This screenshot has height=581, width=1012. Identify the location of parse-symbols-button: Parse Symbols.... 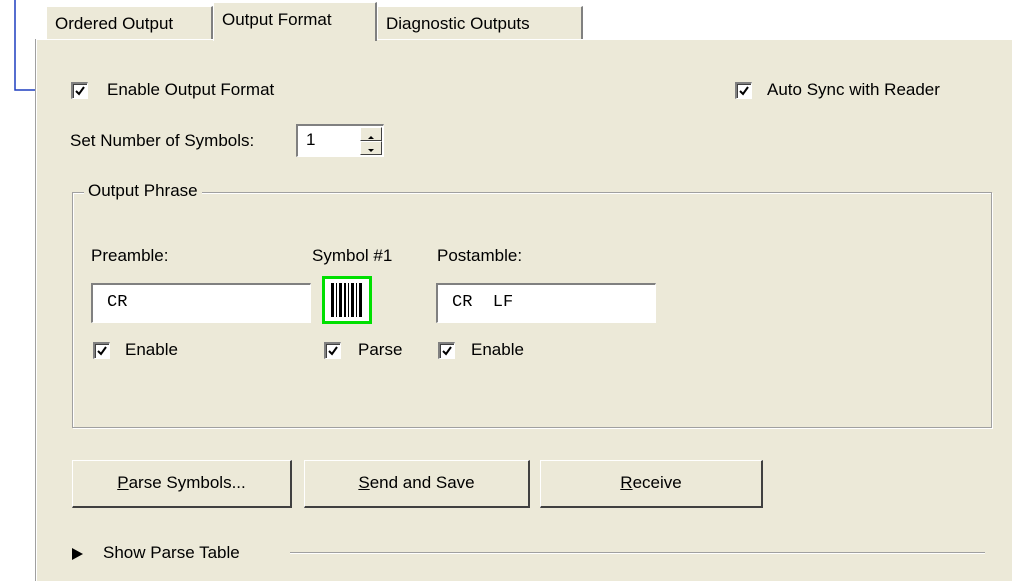
(182, 484).